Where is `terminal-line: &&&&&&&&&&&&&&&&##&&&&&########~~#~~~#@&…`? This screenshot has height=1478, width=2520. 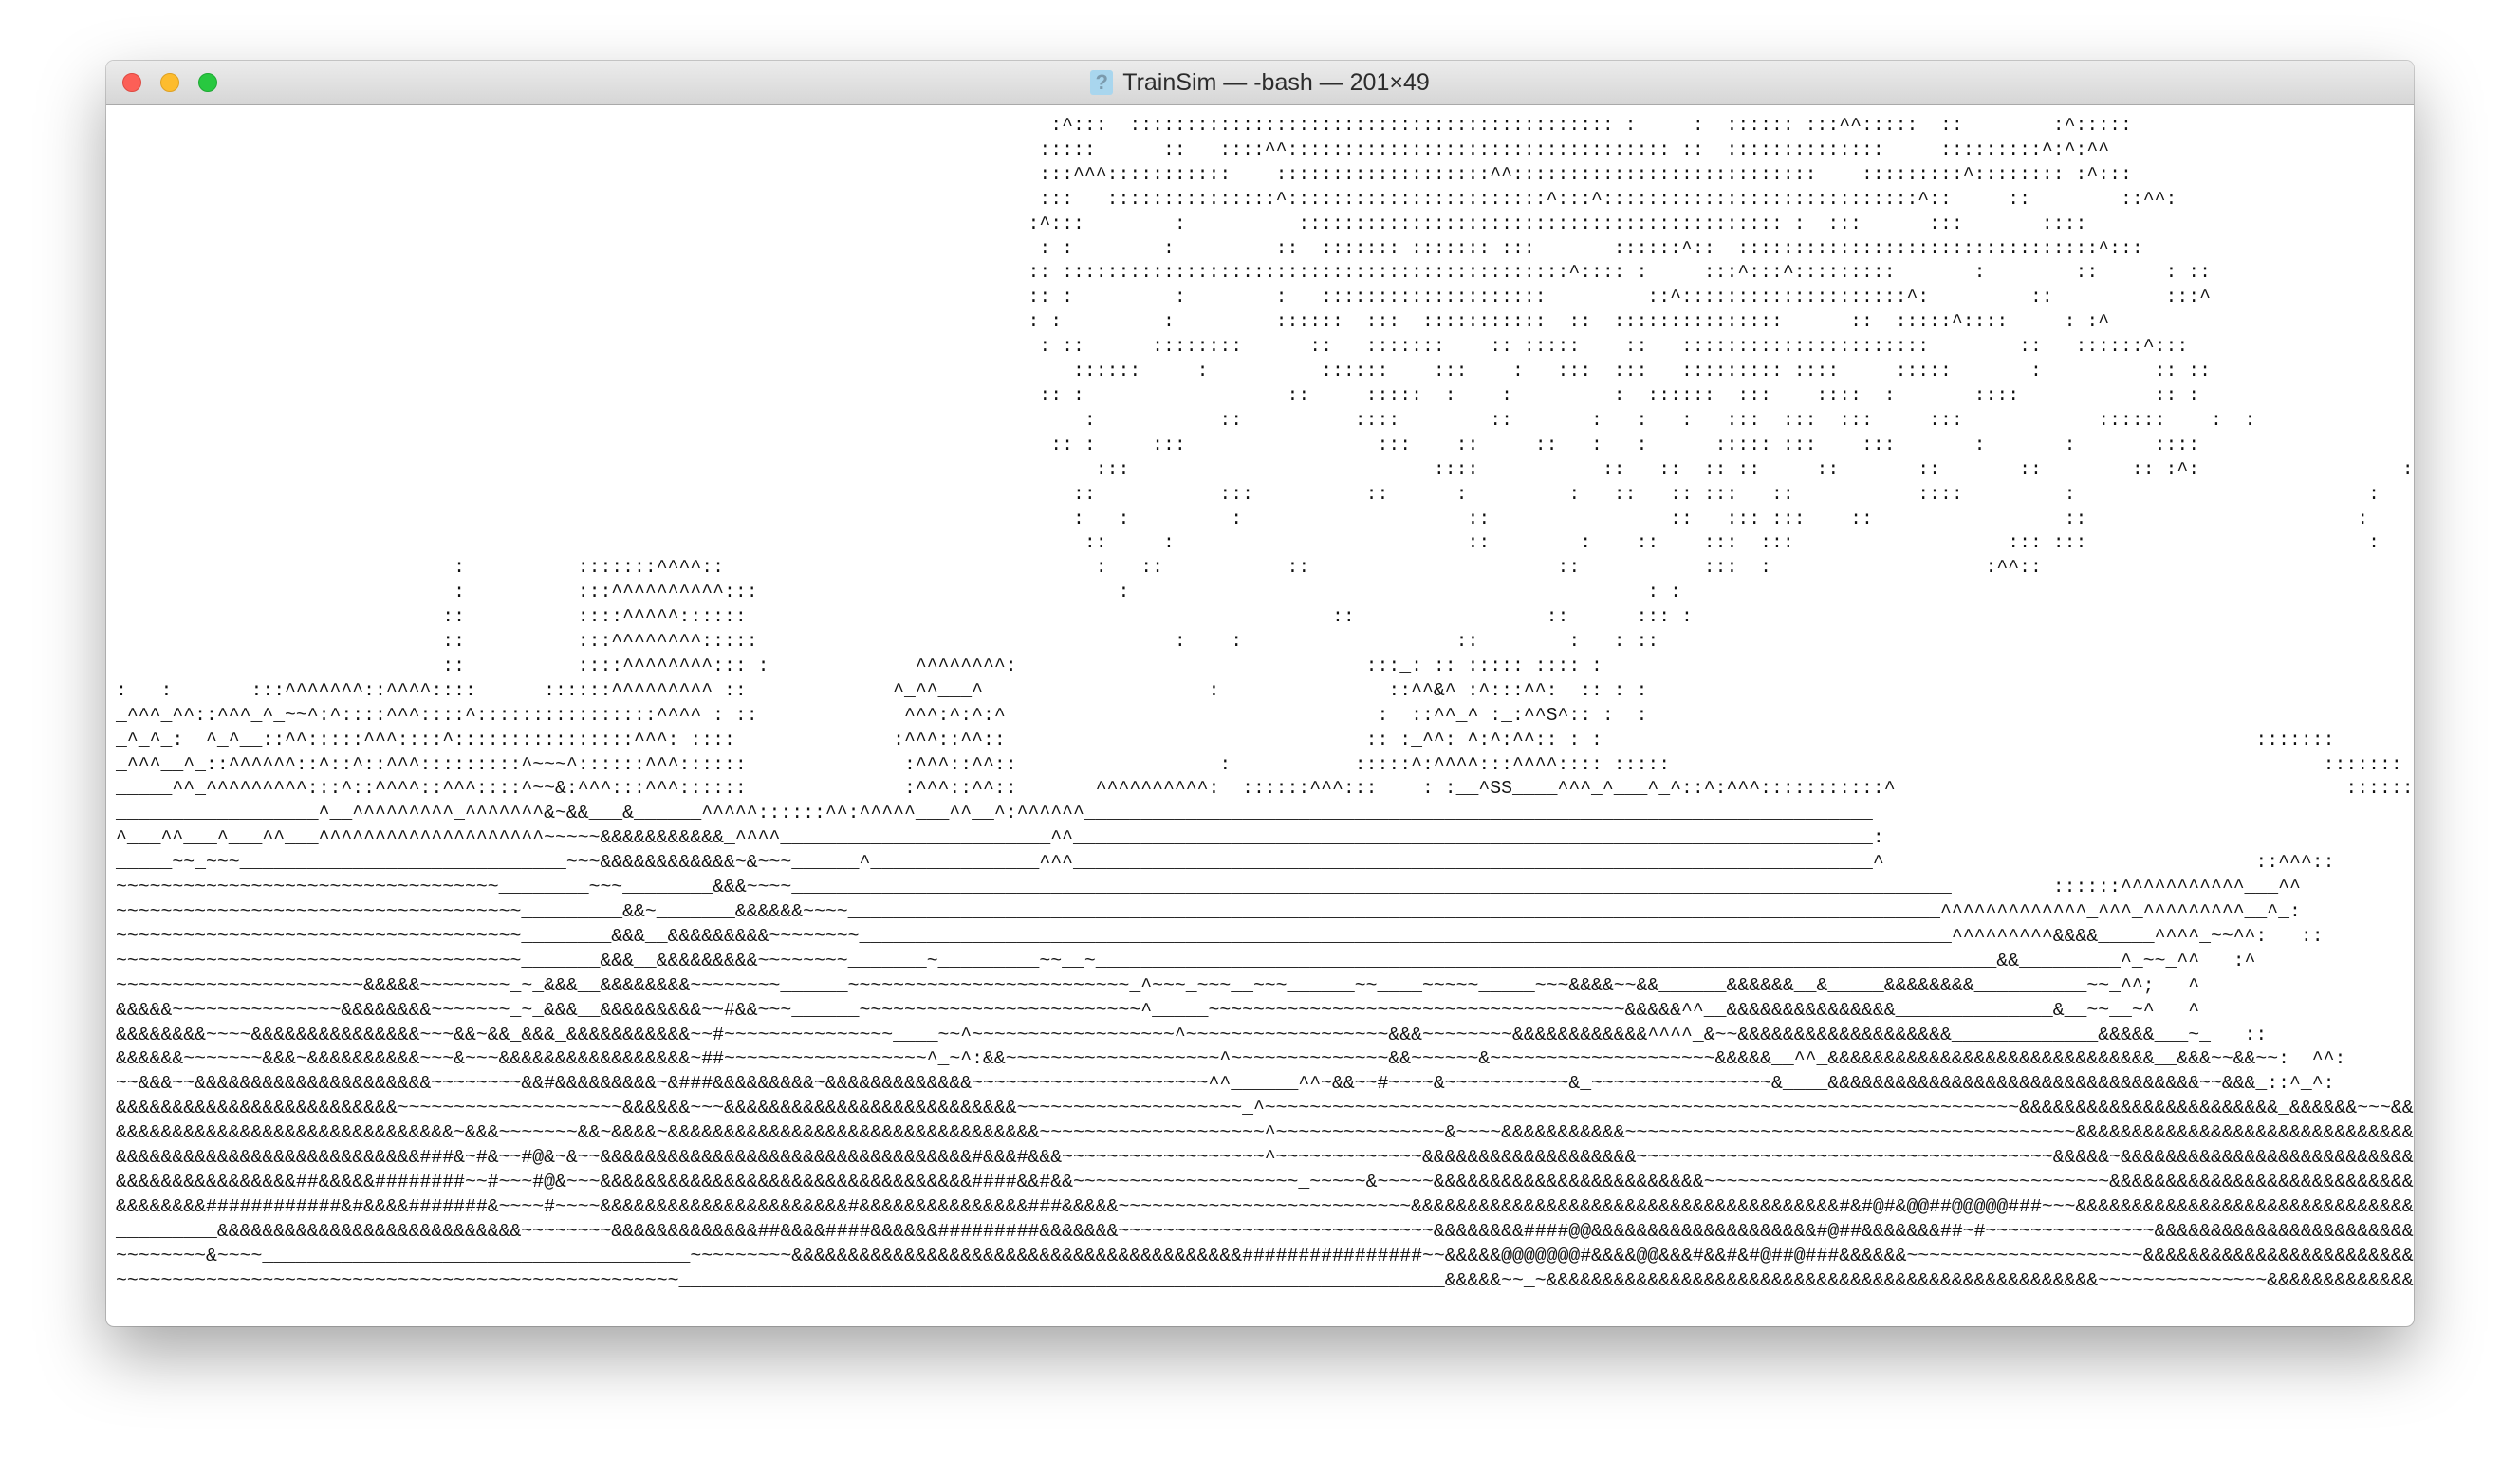
terminal-line: &&&&&&&&&&&&&&&&##&&&&&########~~#~~~#@&… is located at coordinates (1265, 1181).